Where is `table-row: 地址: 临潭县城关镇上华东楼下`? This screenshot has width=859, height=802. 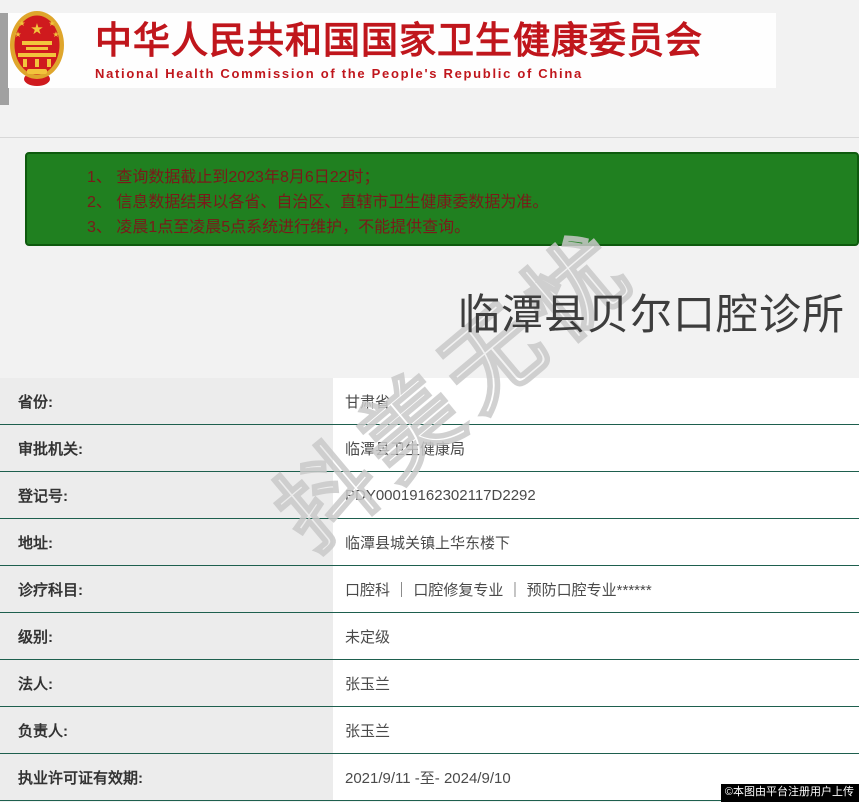
table-row: 地址: 临潭县城关镇上华东楼下 is located at coordinates (429, 542).